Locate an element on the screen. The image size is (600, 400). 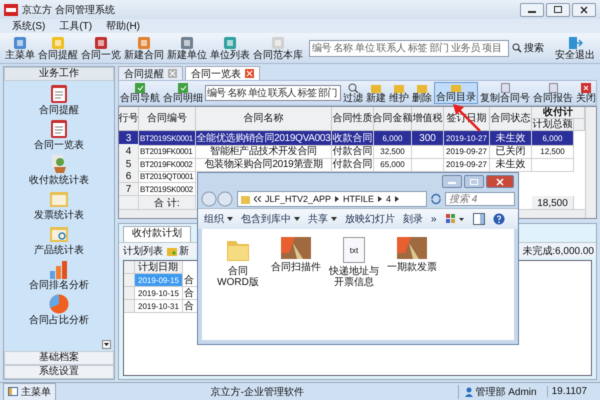
table-cell: 全能优选购销合同2019QVA003 is located at coordinates (264, 138).